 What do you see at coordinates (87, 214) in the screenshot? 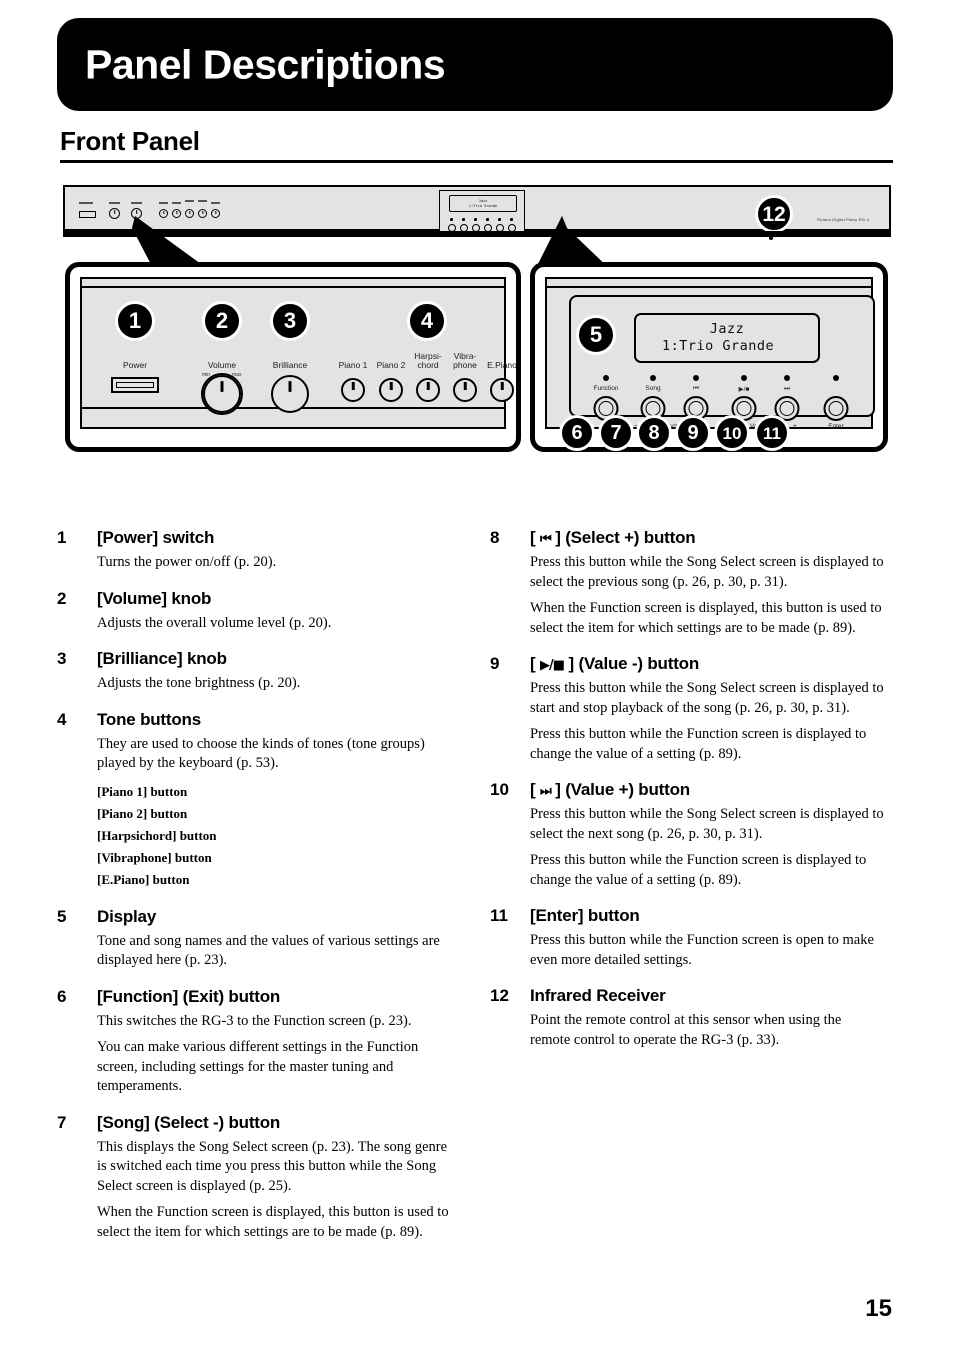
I see `overview-power-switch` at bounding box center [87, 214].